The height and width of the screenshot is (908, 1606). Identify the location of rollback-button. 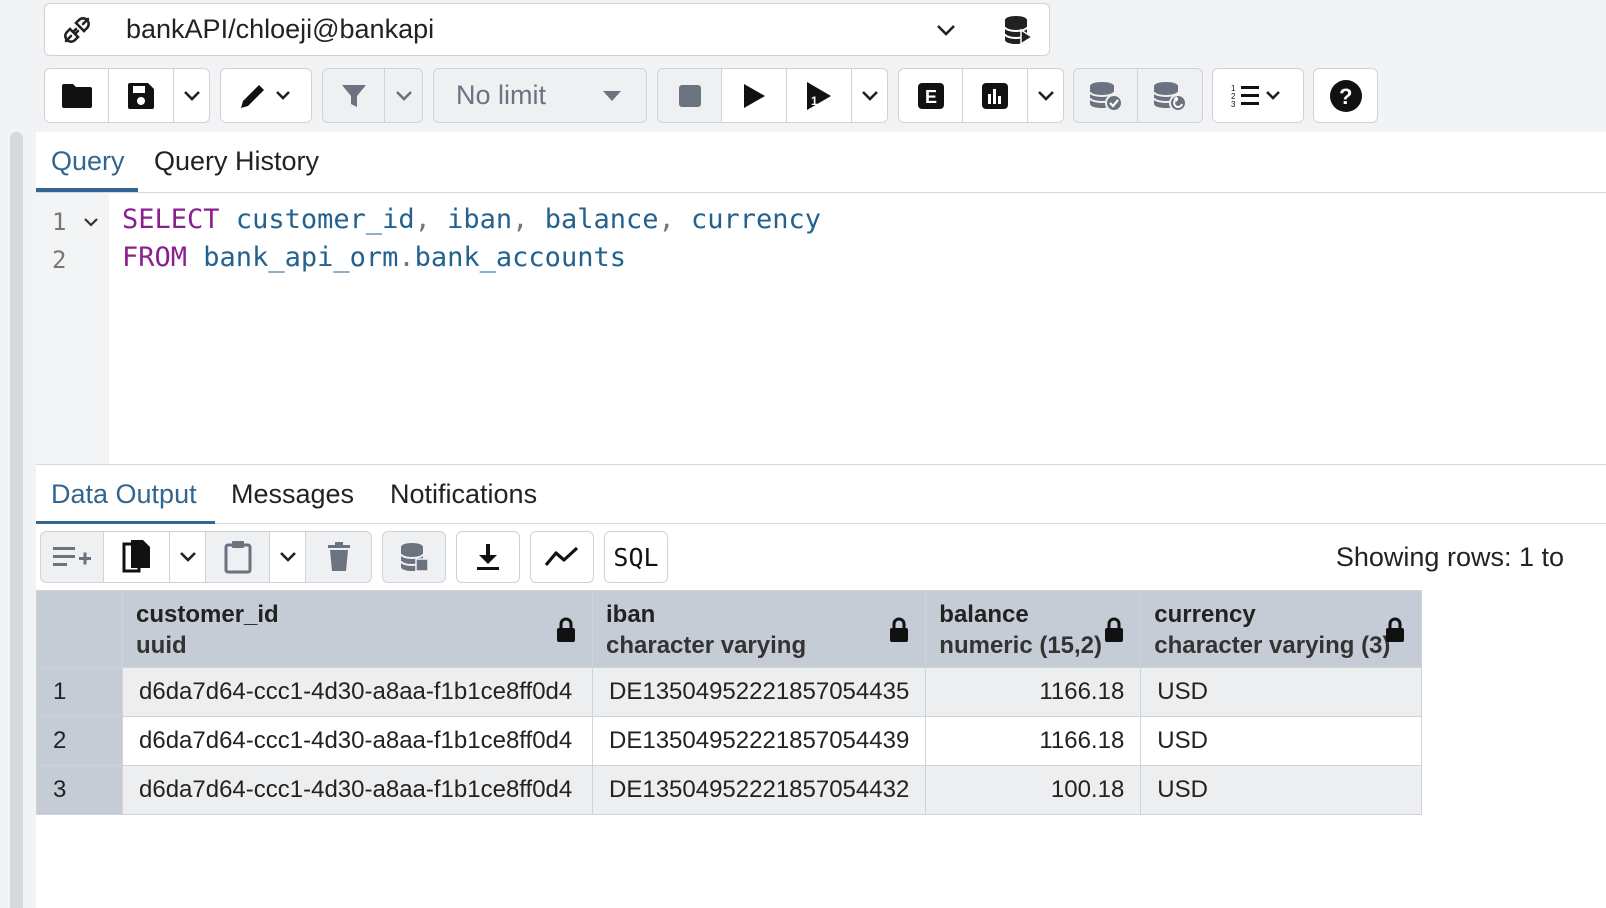
(1170, 95).